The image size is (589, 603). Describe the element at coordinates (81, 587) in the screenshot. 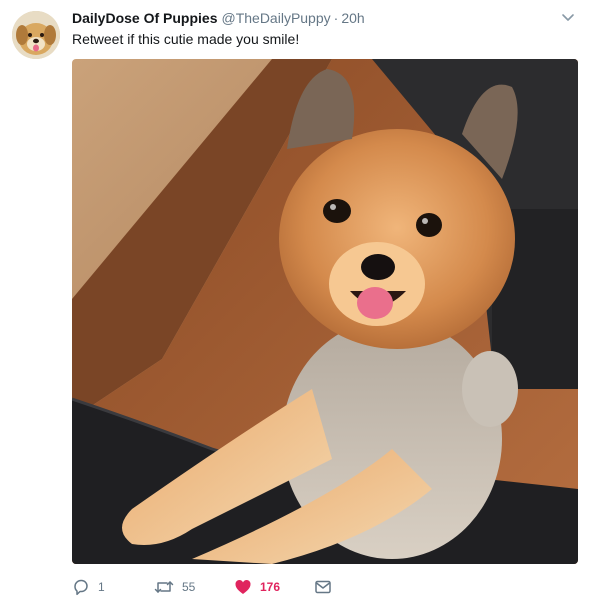

I see `reply-icon` at that location.